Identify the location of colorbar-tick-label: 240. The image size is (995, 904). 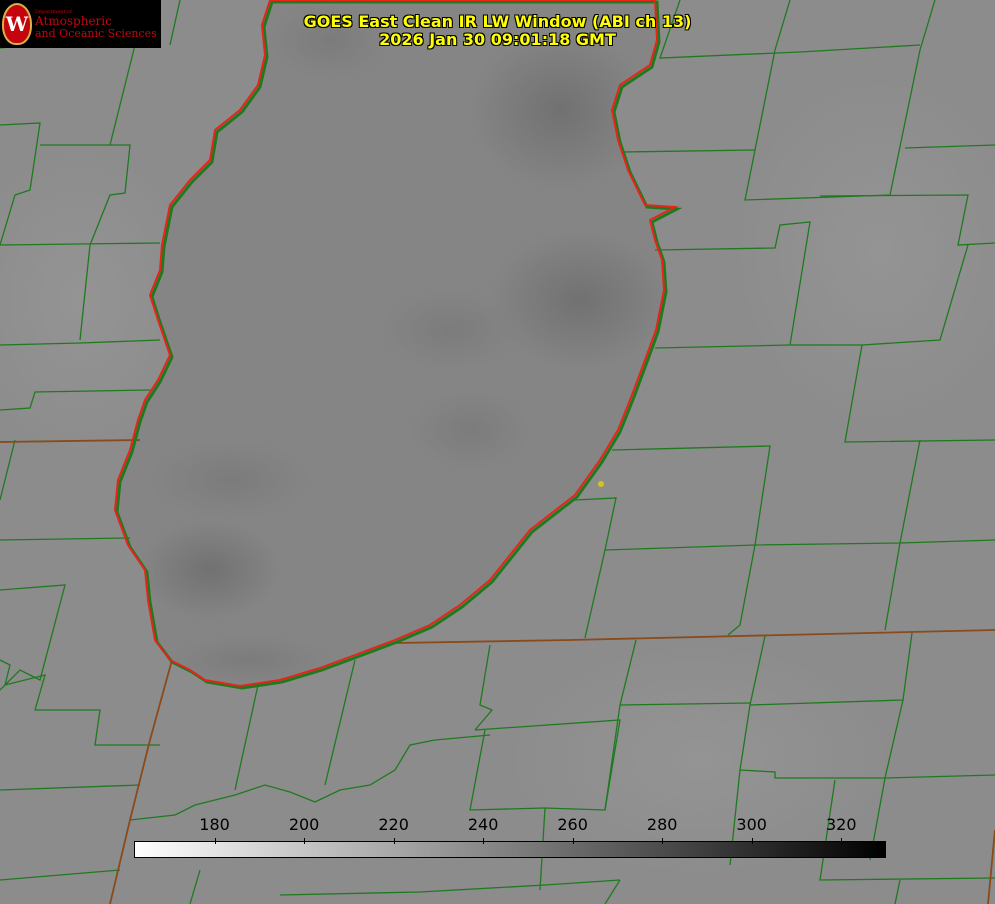
(483, 824).